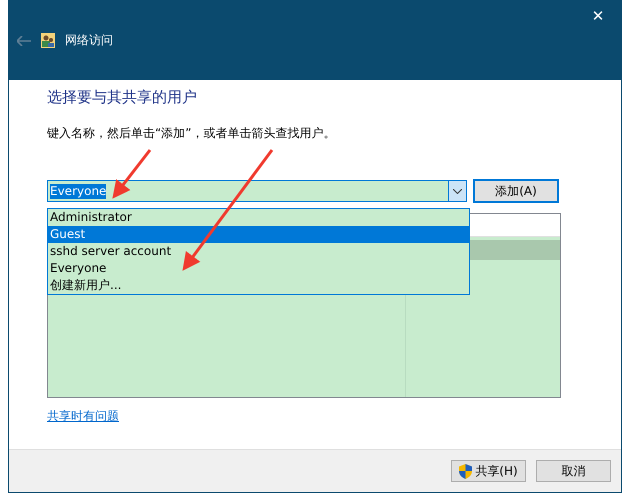 Image resolution: width=628 pixels, height=499 pixels. I want to click on dropdown-item: sshd server account, so click(258, 251).